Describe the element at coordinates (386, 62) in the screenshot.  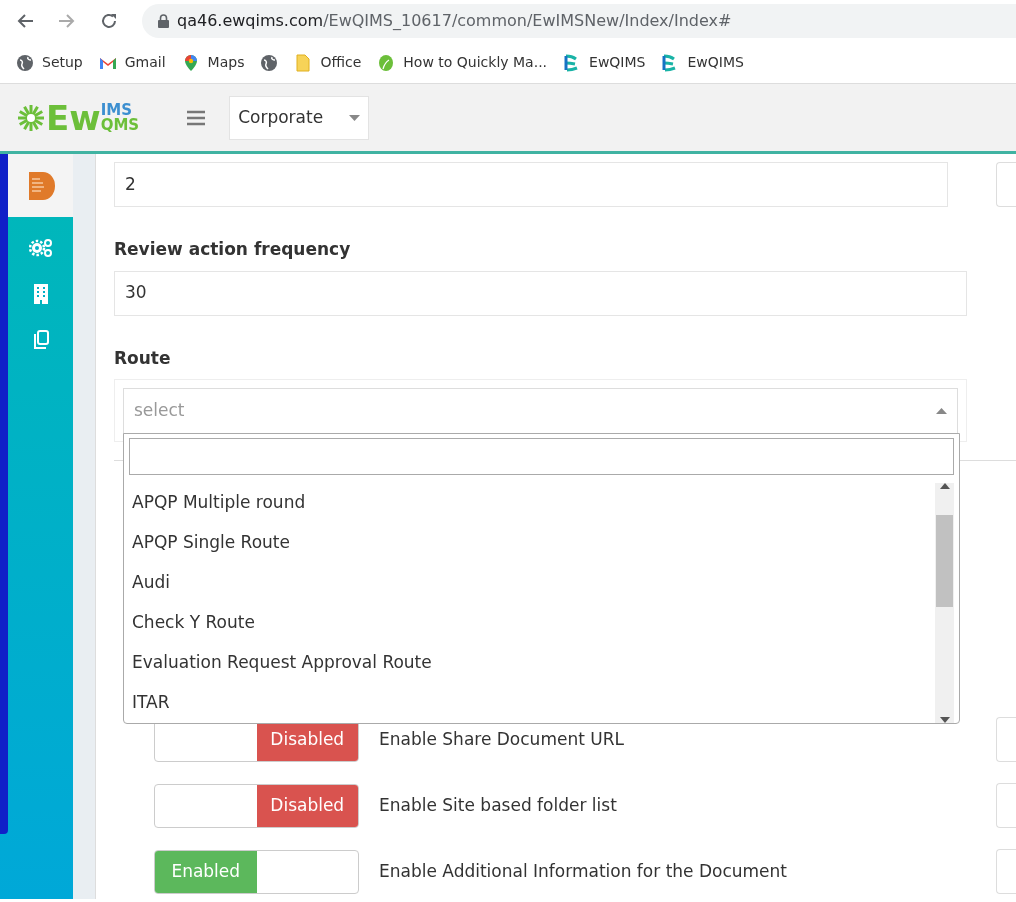
I see `leaf-icon` at that location.